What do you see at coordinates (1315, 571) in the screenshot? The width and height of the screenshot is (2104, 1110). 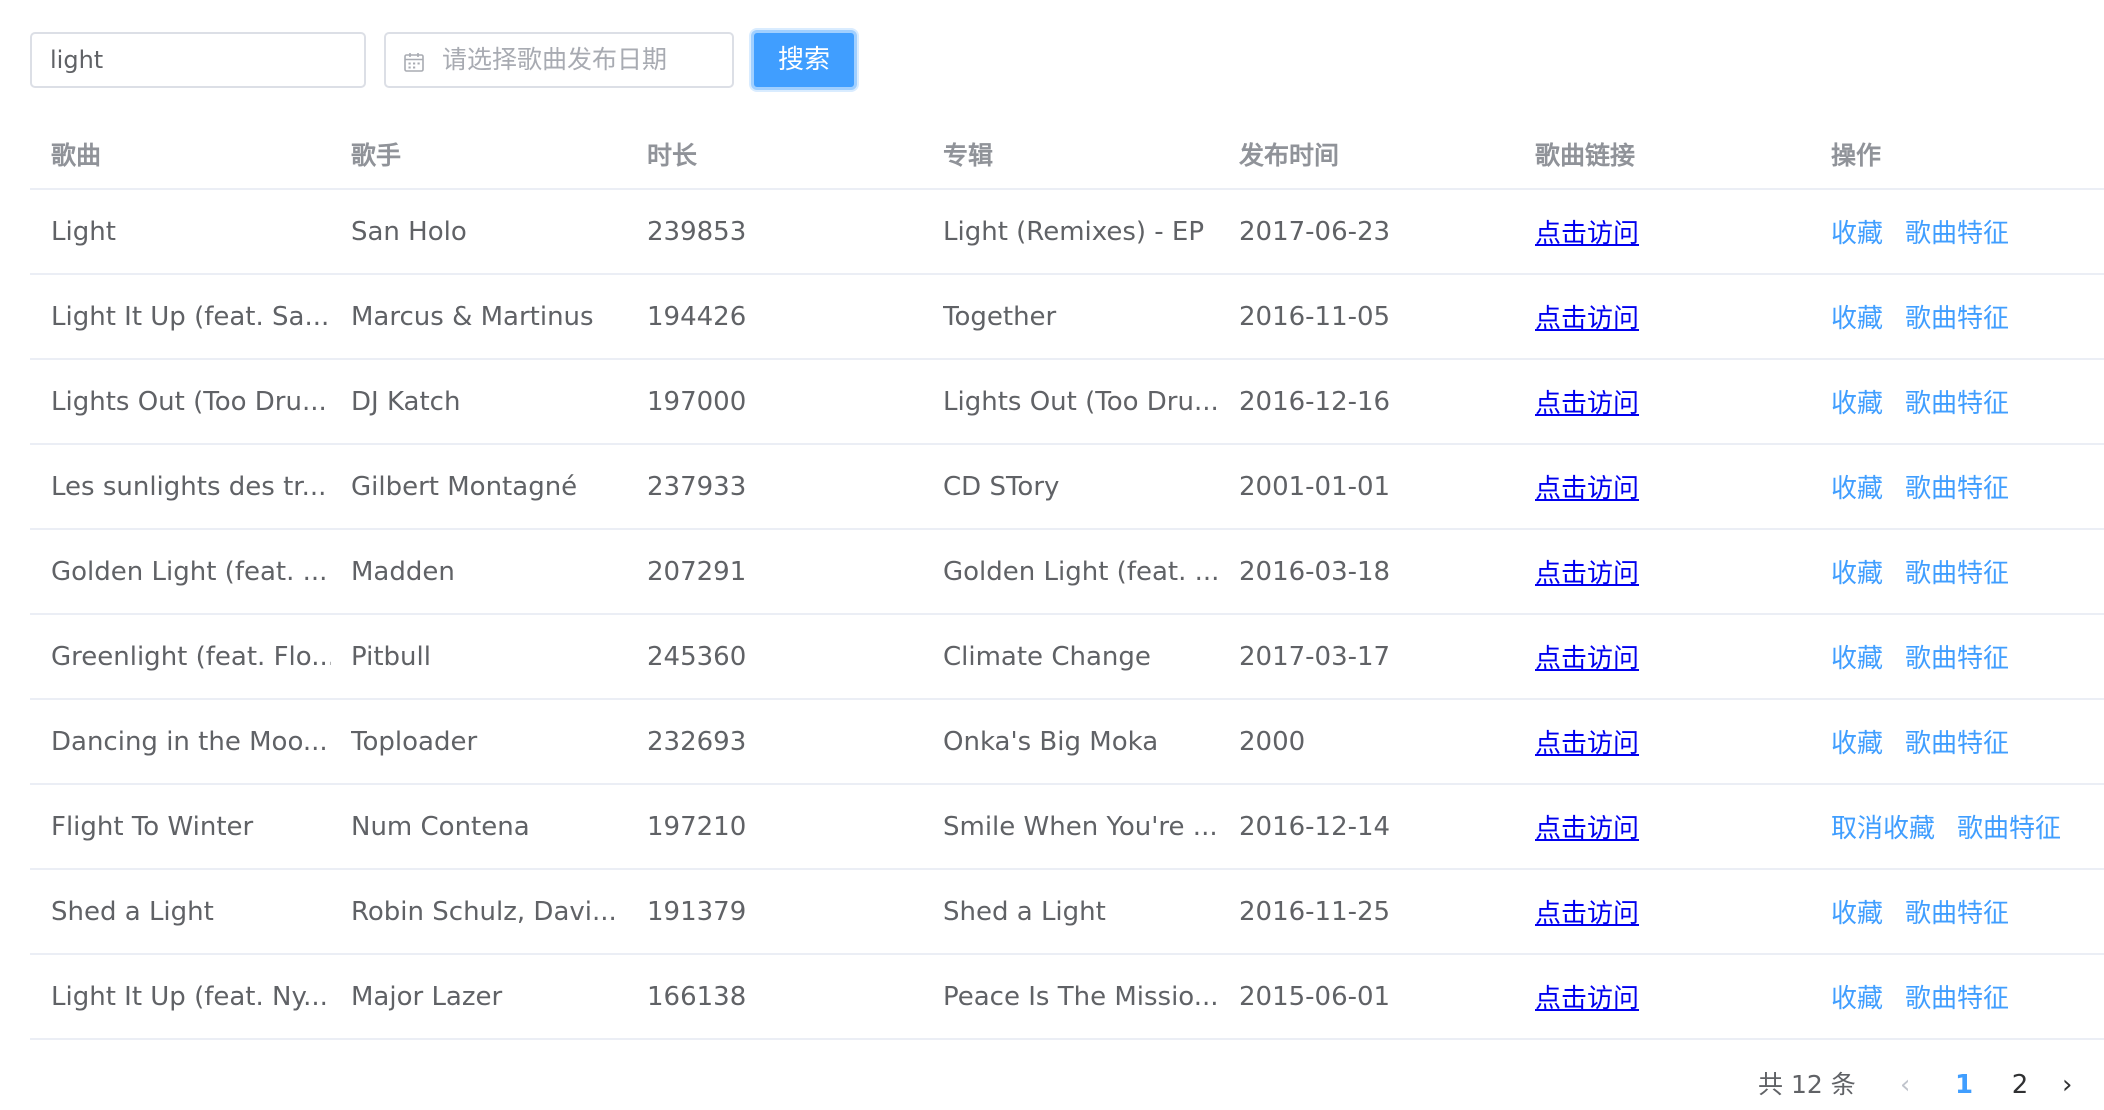 I see `release-date-cell: 2016-03-18` at bounding box center [1315, 571].